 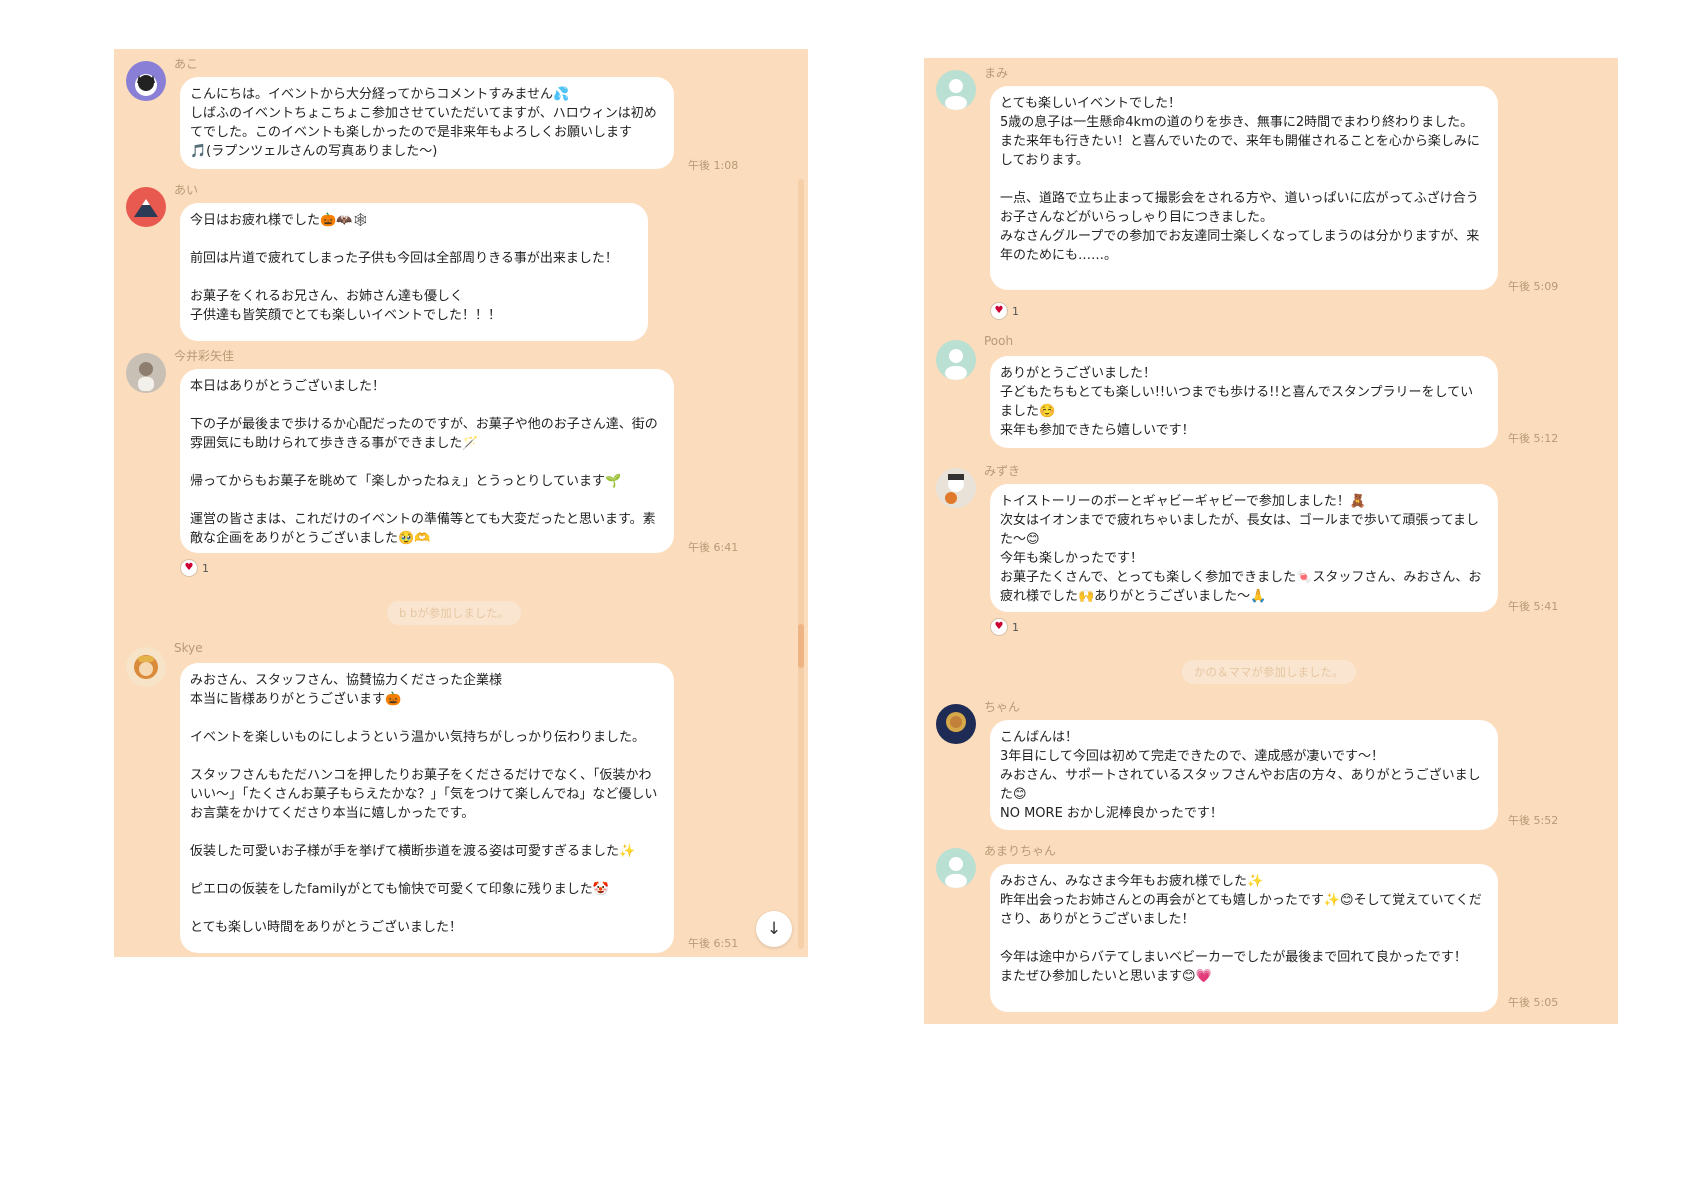 What do you see at coordinates (713, 165) in the screenshot?
I see `message-time: 午後 1:08` at bounding box center [713, 165].